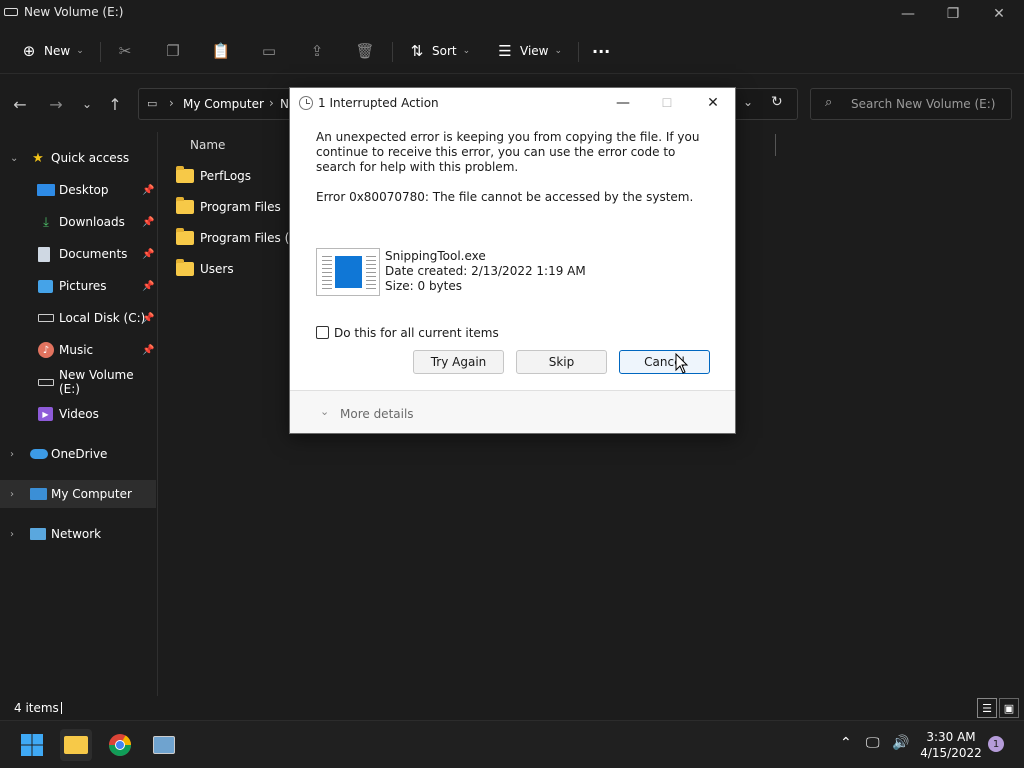 The width and height of the screenshot is (1024, 768). What do you see at coordinates (78, 190) in the screenshot?
I see `sidebar-item-desktop: Desktop 📌` at bounding box center [78, 190].